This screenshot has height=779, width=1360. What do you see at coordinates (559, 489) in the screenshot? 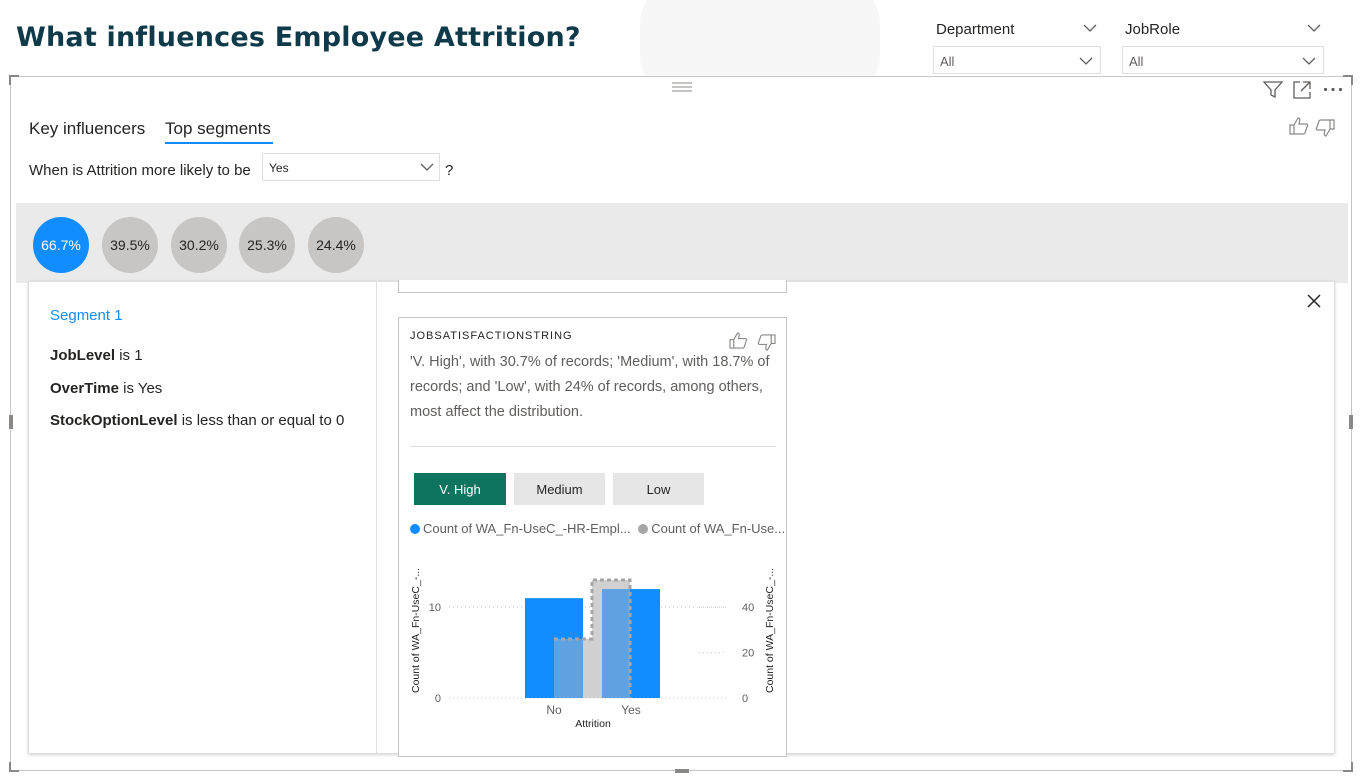
I see `filter-button-medium: Medium` at bounding box center [559, 489].